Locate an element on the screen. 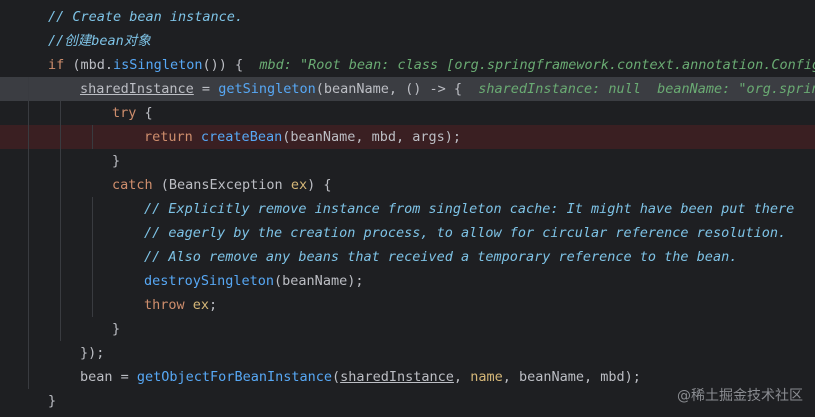  code-token: { is located at coordinates (144, 113).